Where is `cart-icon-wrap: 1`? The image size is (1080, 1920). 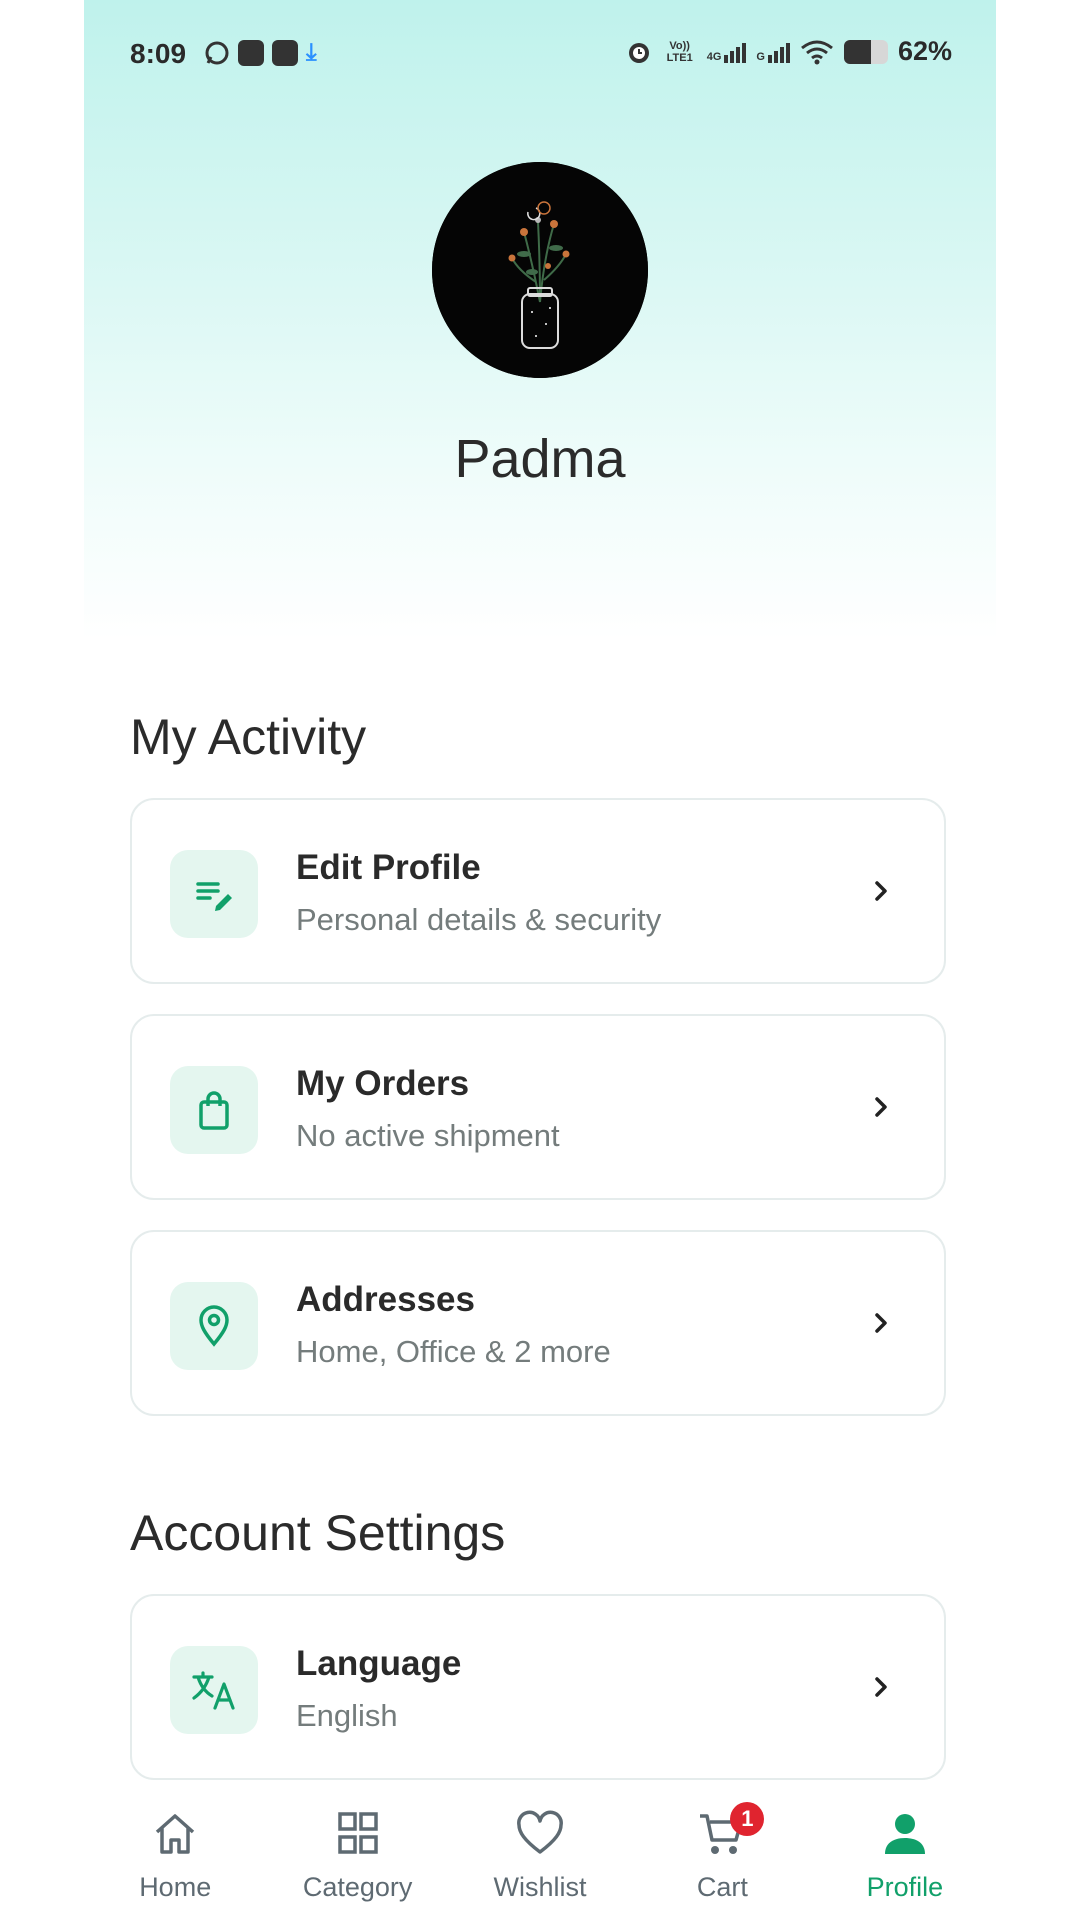 cart-icon-wrap: 1 is located at coordinates (730, 1830).